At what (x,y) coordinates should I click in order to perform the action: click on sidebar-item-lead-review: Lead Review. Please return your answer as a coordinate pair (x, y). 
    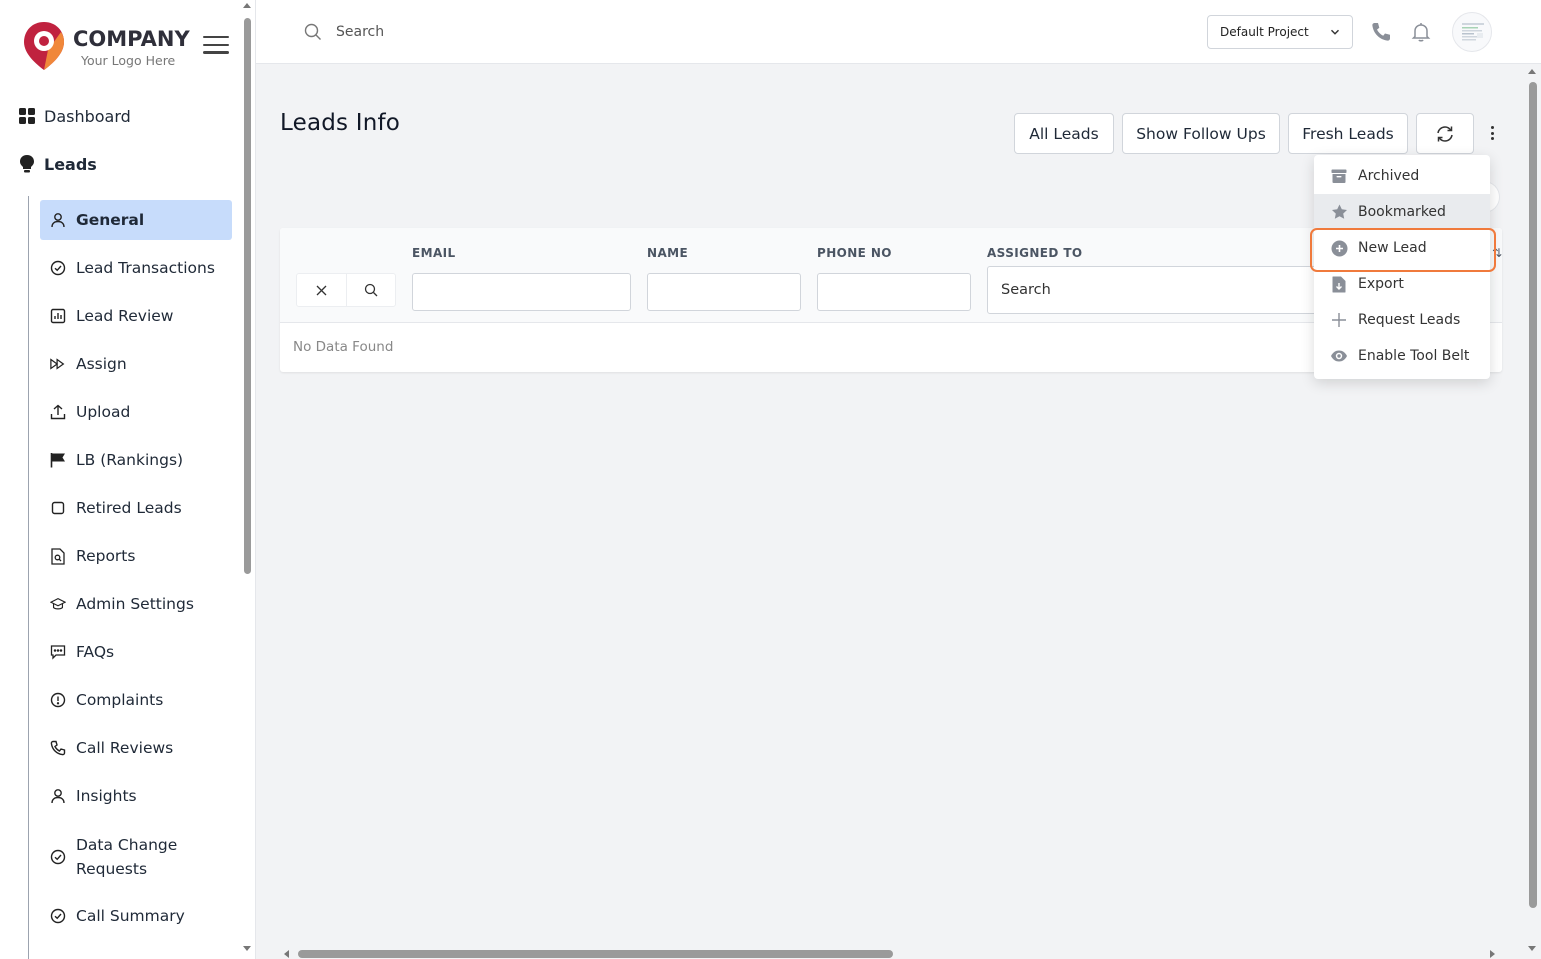
    Looking at the image, I should click on (136, 316).